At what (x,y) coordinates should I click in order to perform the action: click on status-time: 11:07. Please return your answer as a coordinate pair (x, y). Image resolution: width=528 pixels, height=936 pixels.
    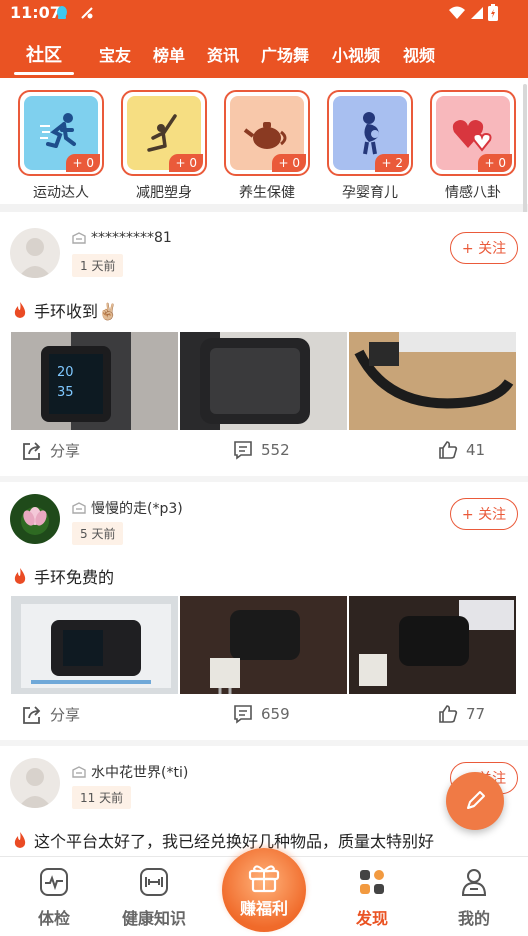
    Looking at the image, I should click on (35, 12).